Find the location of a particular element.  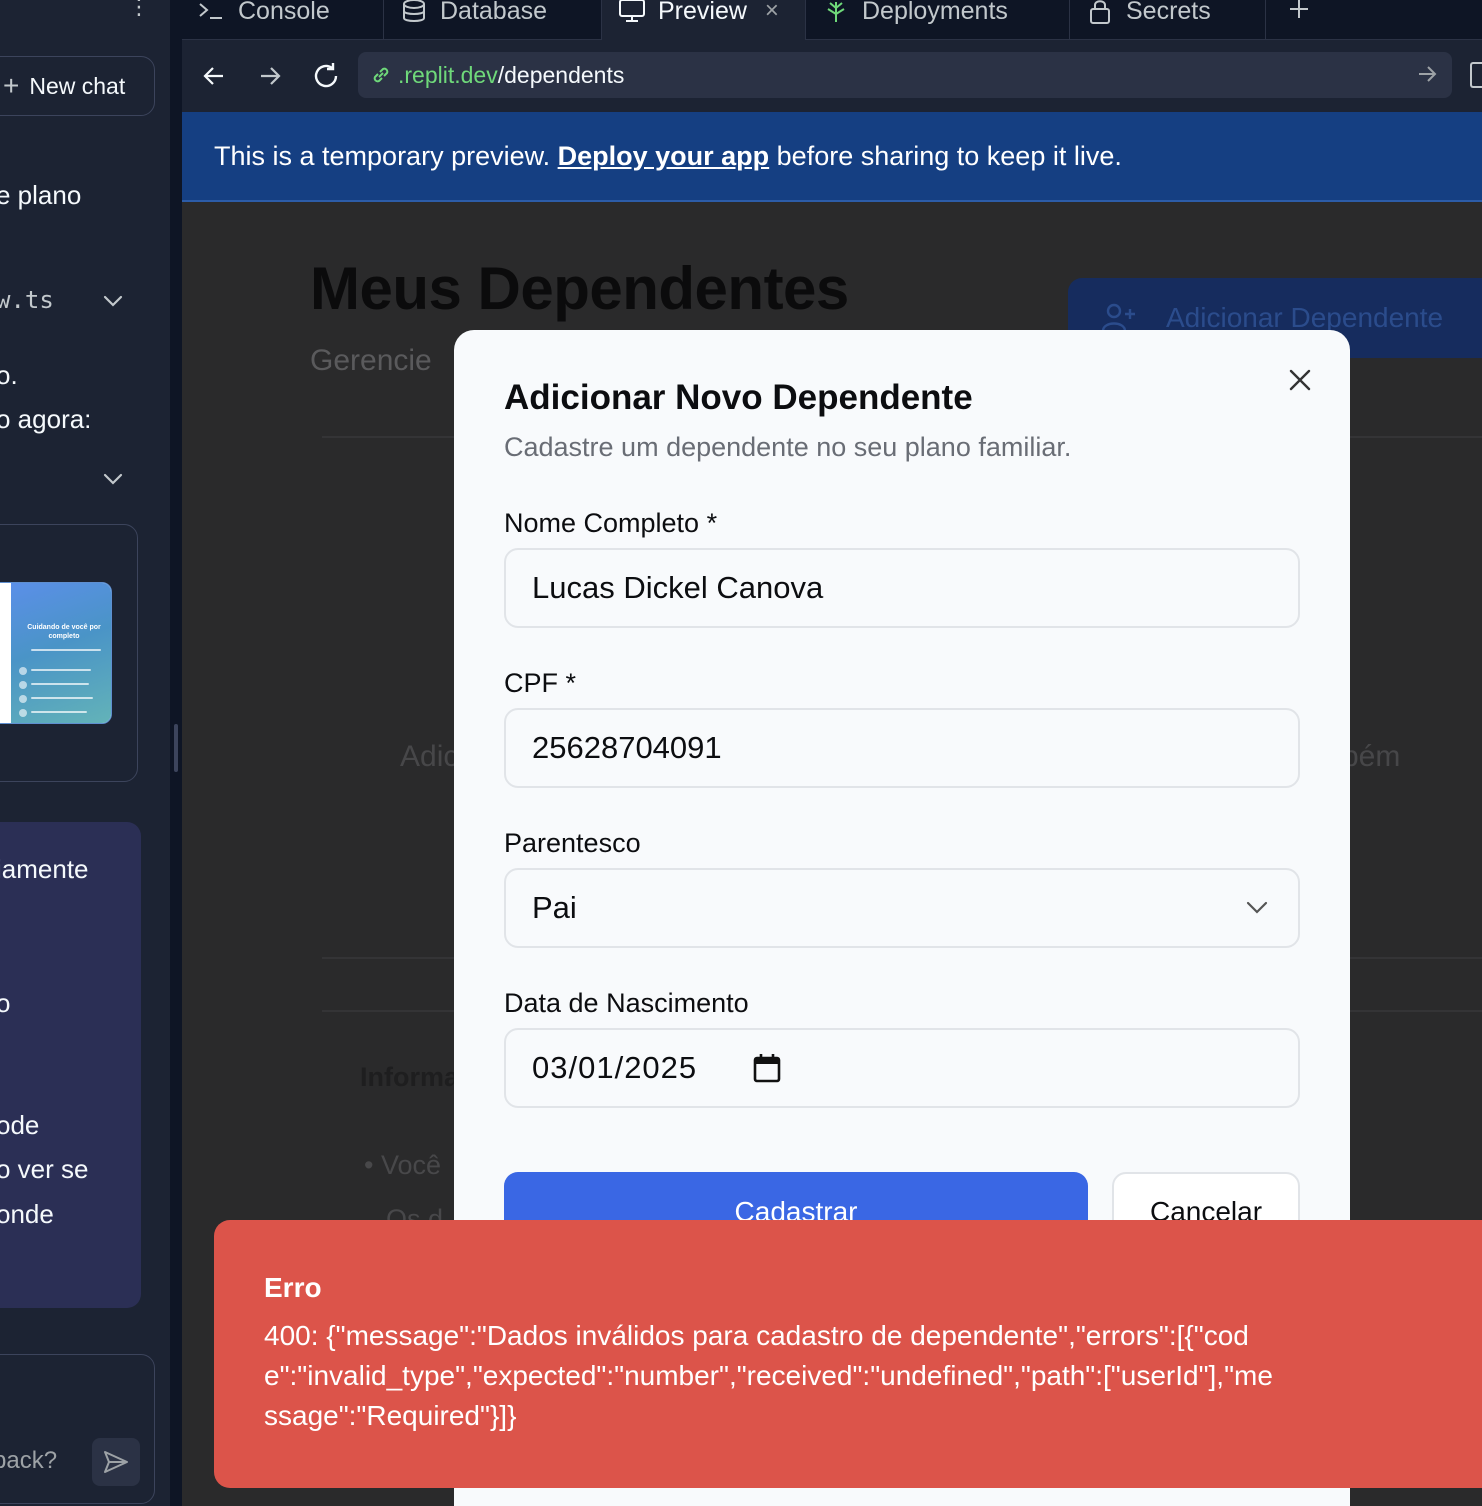

tab-label: Deployments is located at coordinates (935, 12).